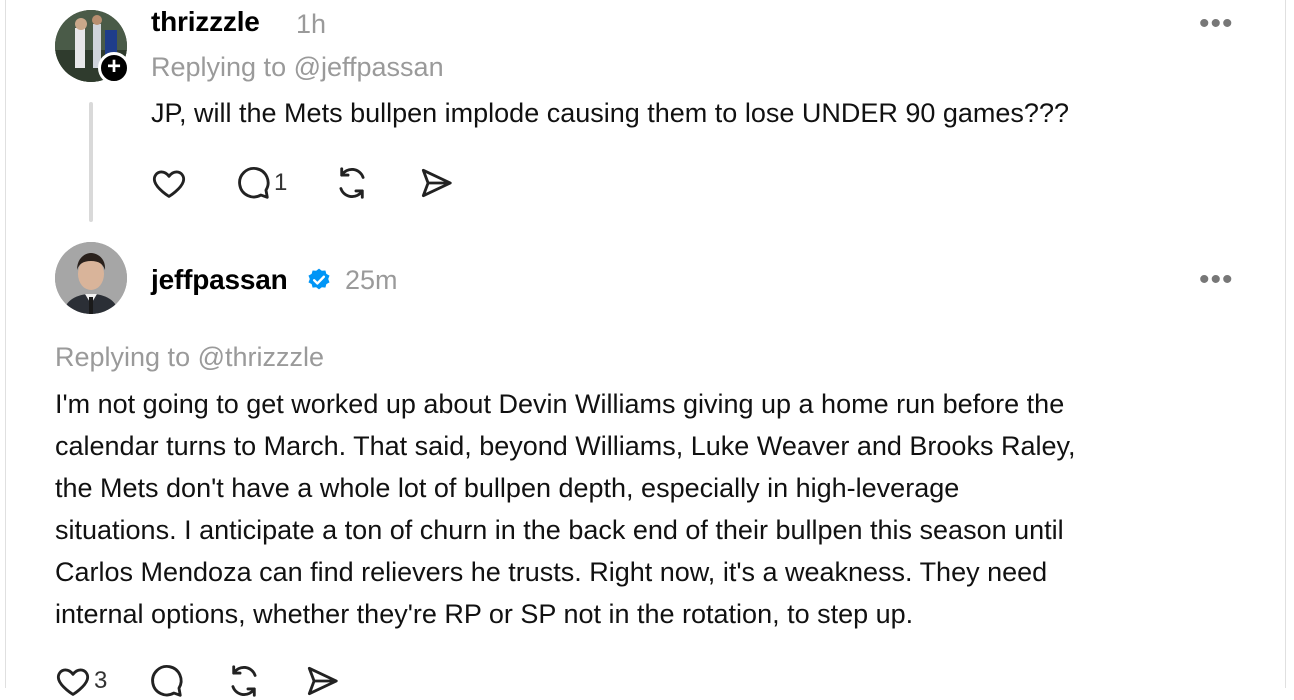 The width and height of the screenshot is (1294, 700). I want to click on verified-badge-icon, so click(319, 279).